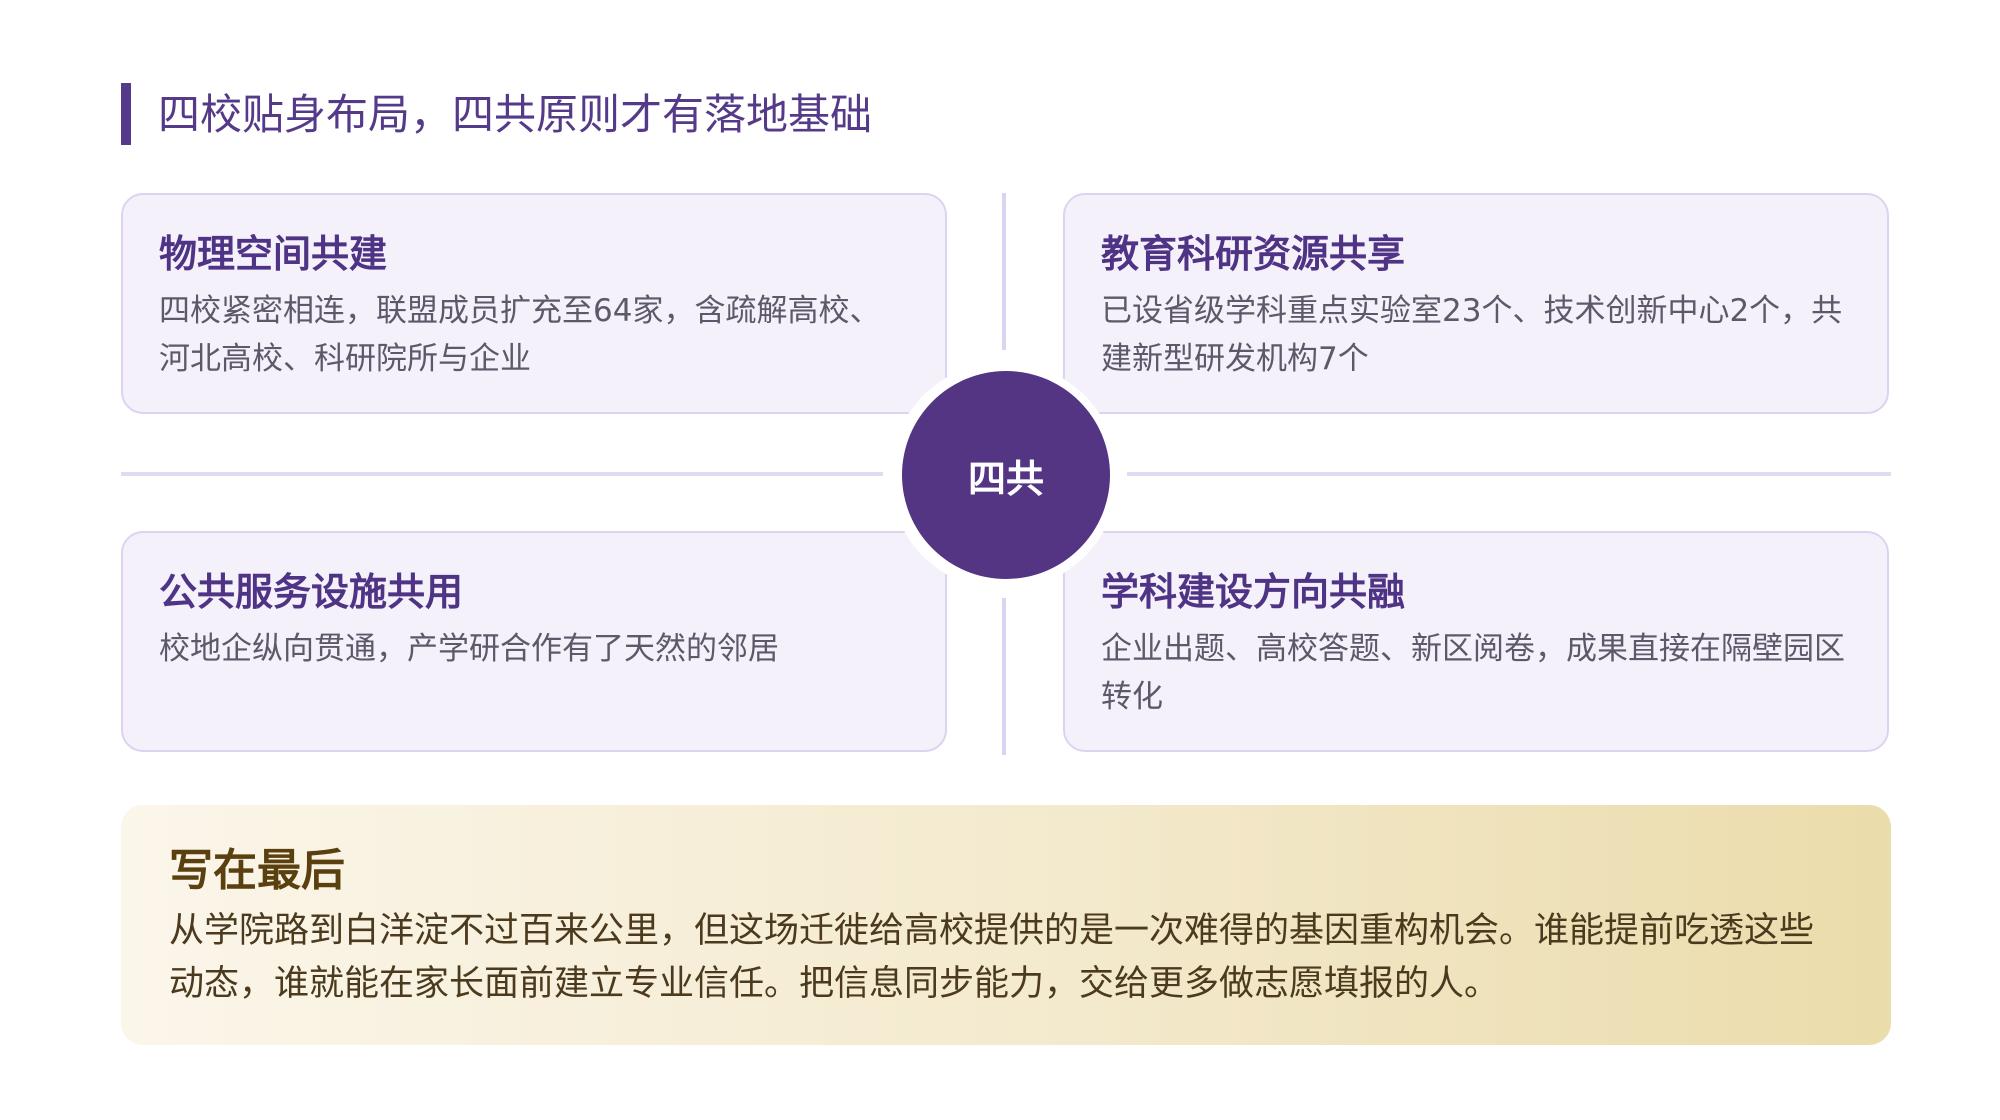 This screenshot has height=1120, width=2000. What do you see at coordinates (1253, 592) in the screenshot?
I see `card-title: 学科建设方向共融` at bounding box center [1253, 592].